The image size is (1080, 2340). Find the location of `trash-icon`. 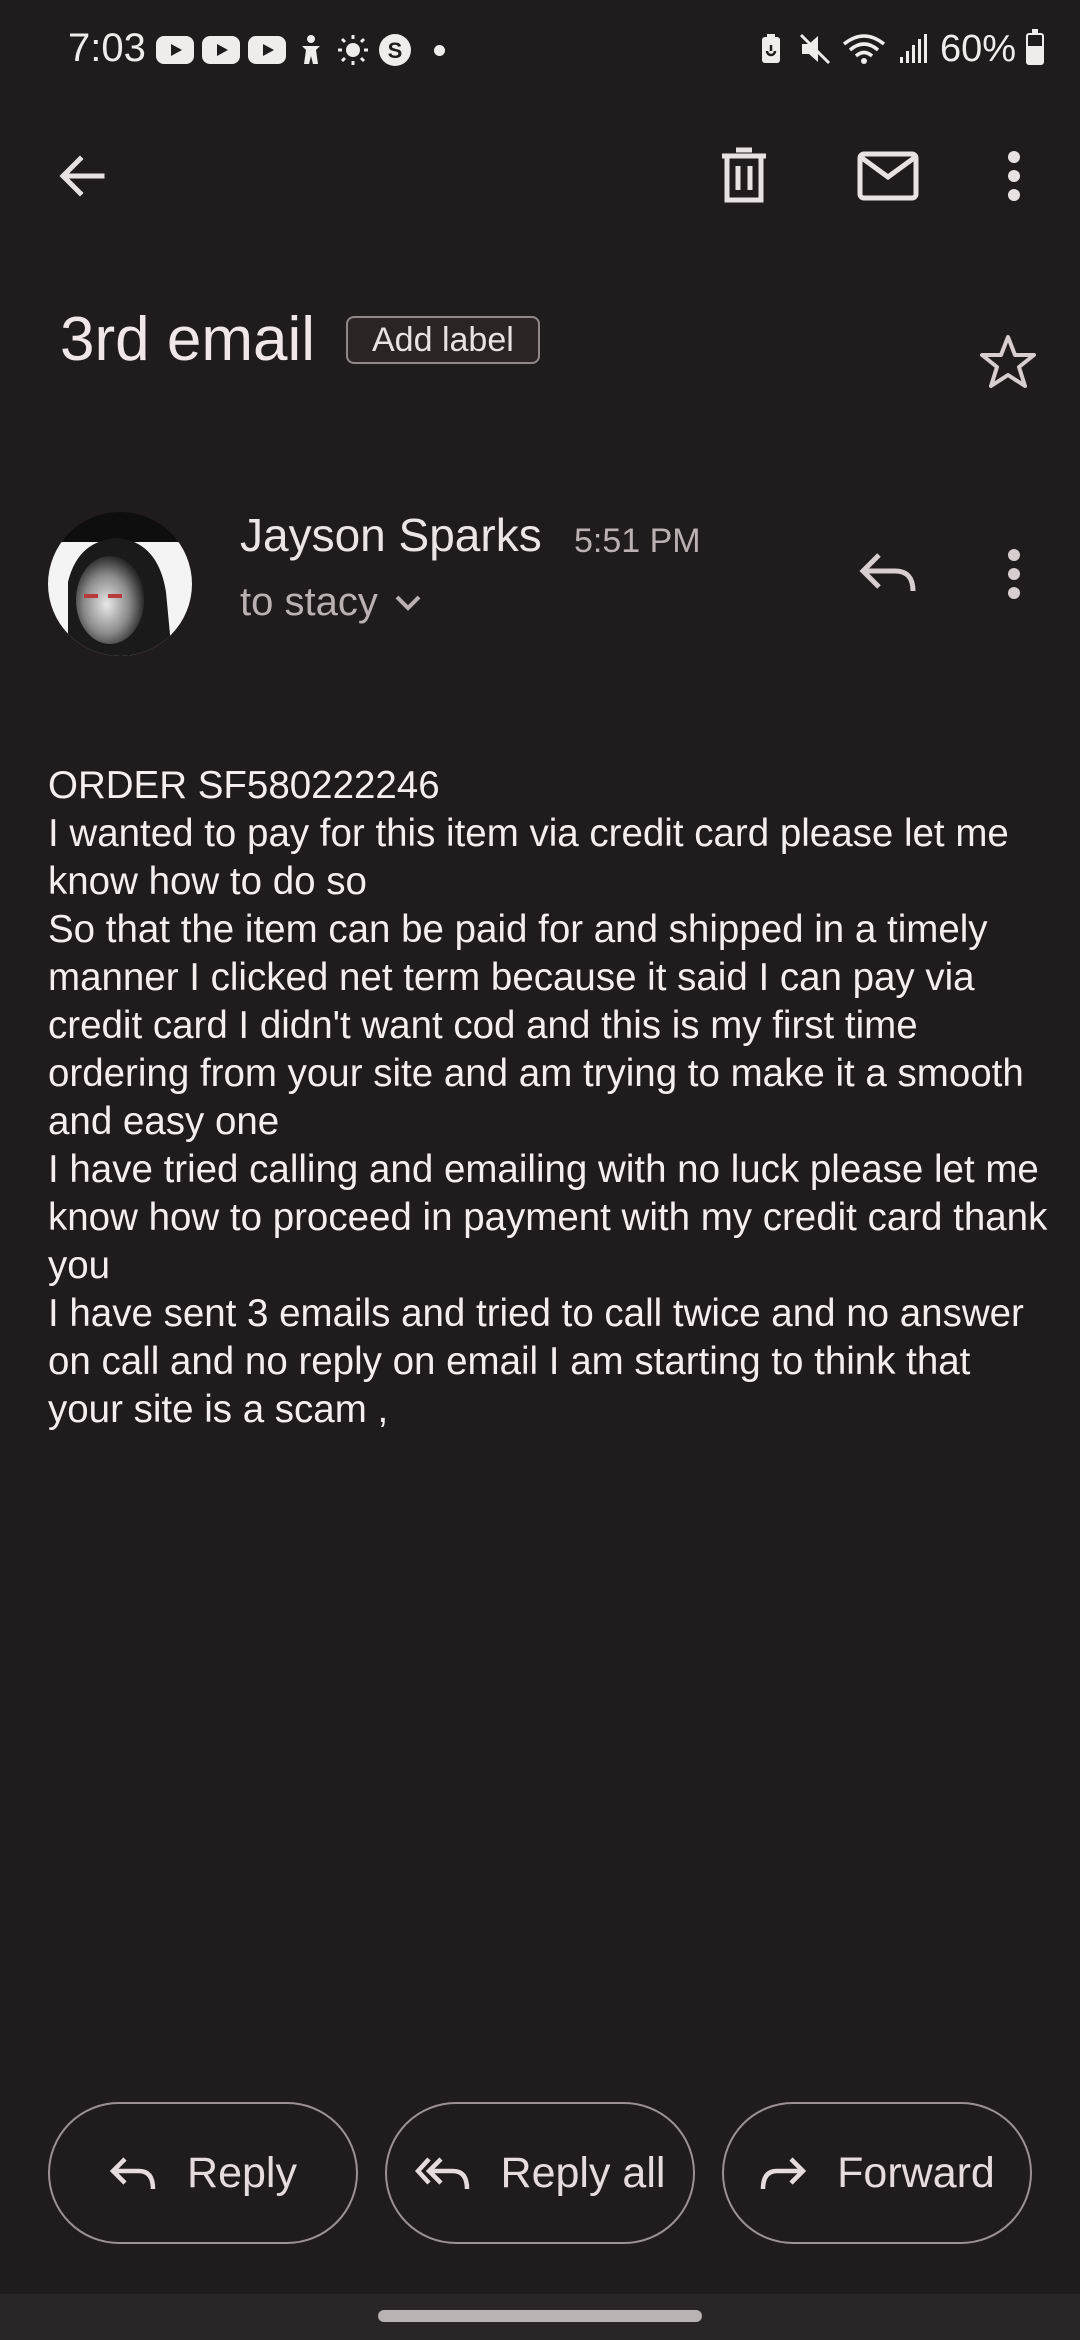

trash-icon is located at coordinates (744, 175).